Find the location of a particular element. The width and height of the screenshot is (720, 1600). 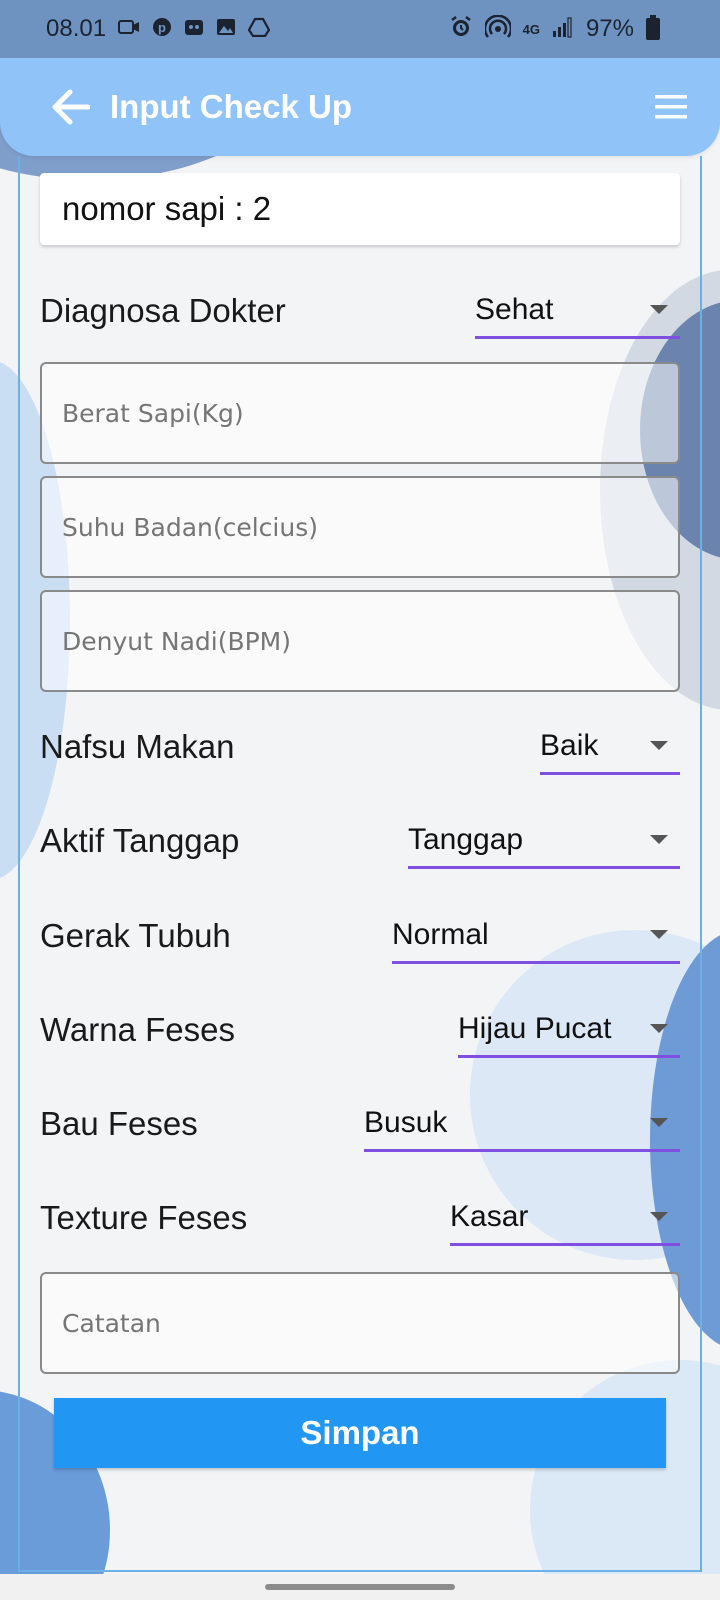

home-indicator is located at coordinates (360, 1587).